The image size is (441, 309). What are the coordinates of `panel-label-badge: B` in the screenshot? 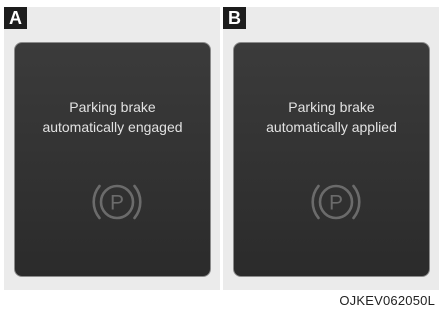 It's located at (234, 18).